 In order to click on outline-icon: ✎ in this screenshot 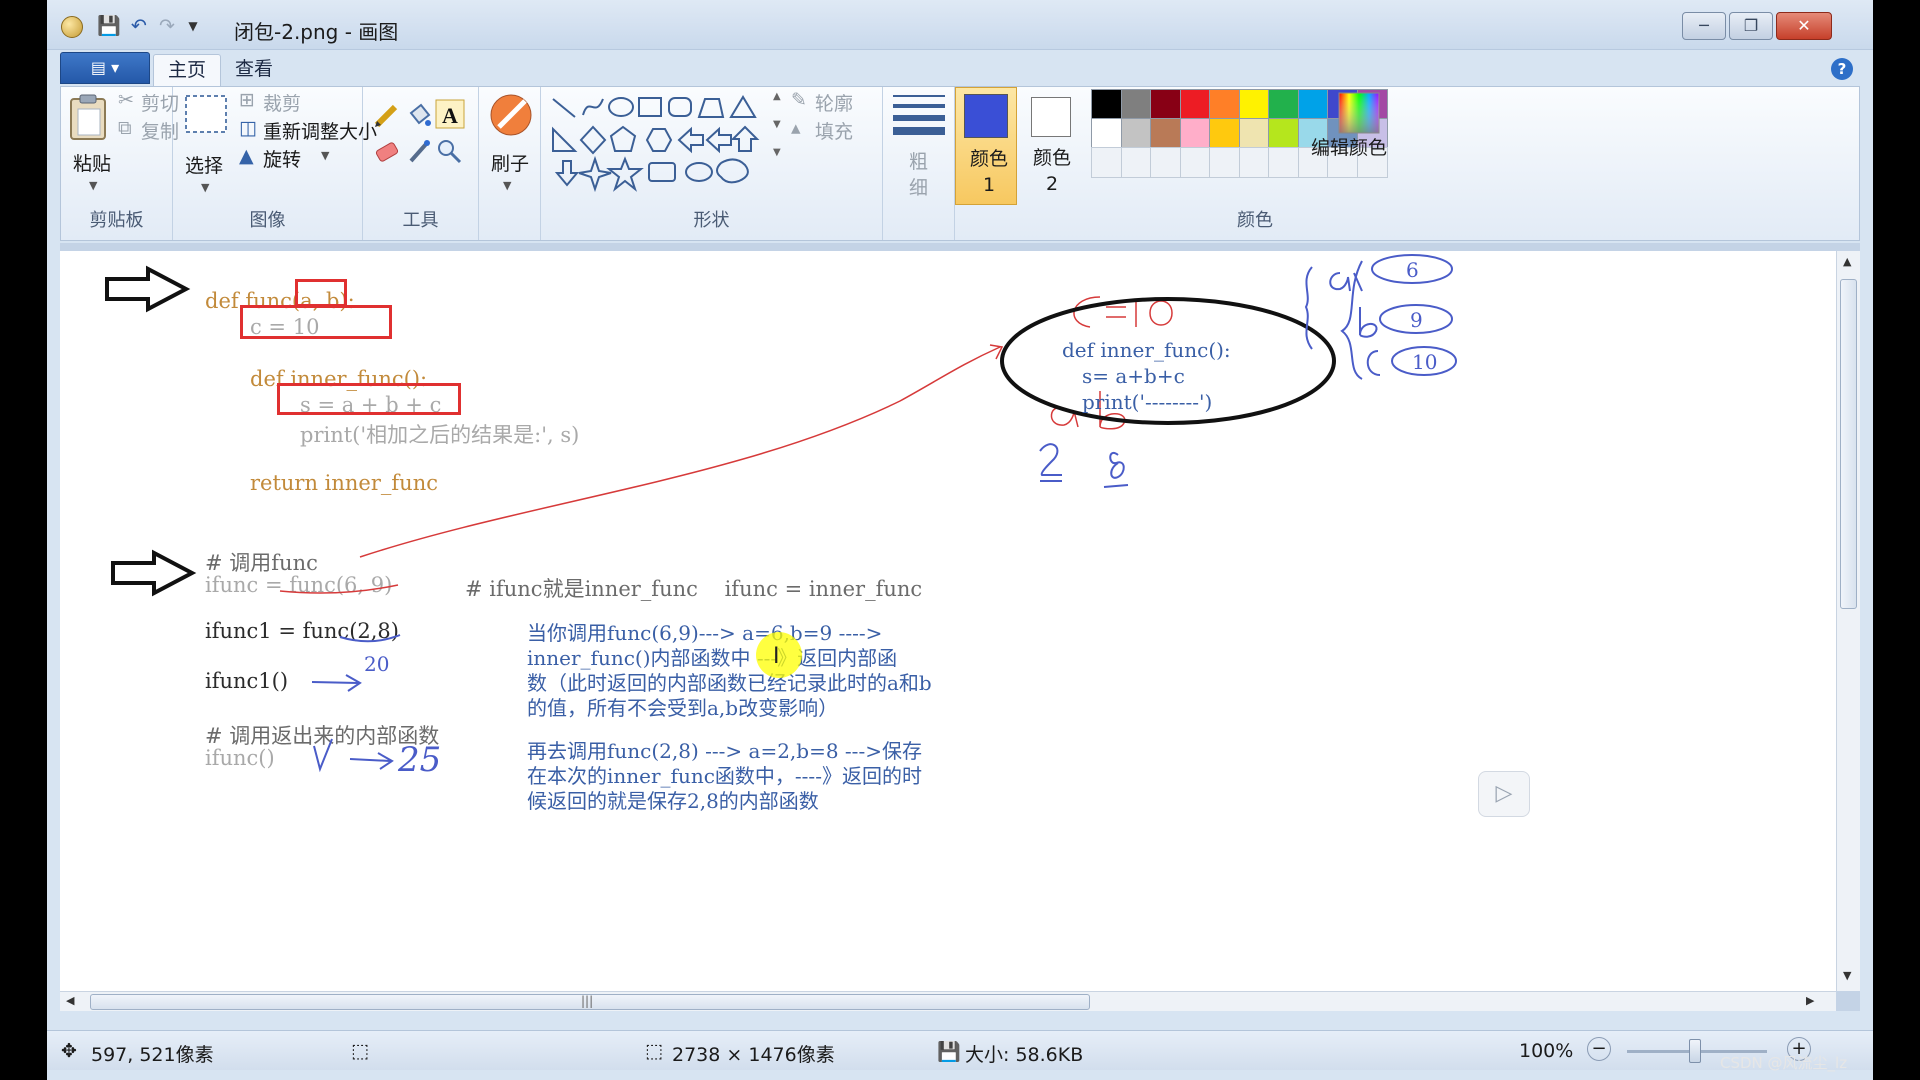, I will do `click(799, 100)`.